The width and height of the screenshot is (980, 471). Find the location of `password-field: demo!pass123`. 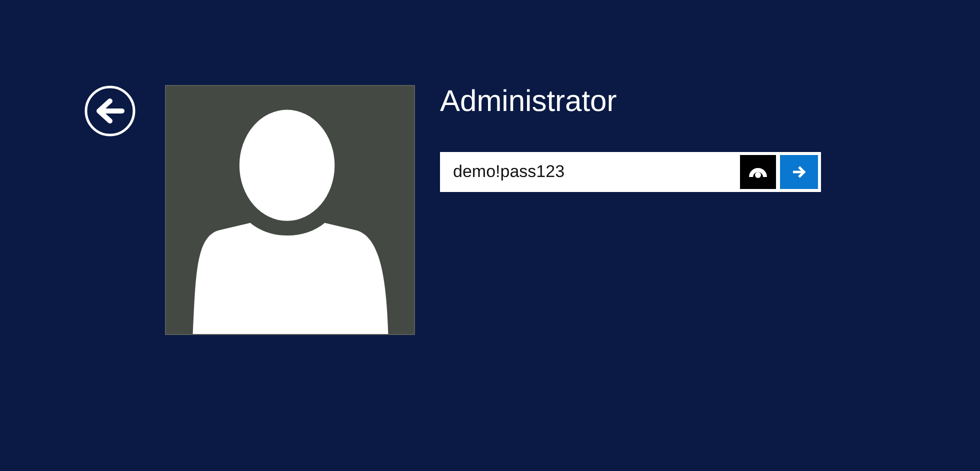

password-field: demo!pass123 is located at coordinates (588, 172).